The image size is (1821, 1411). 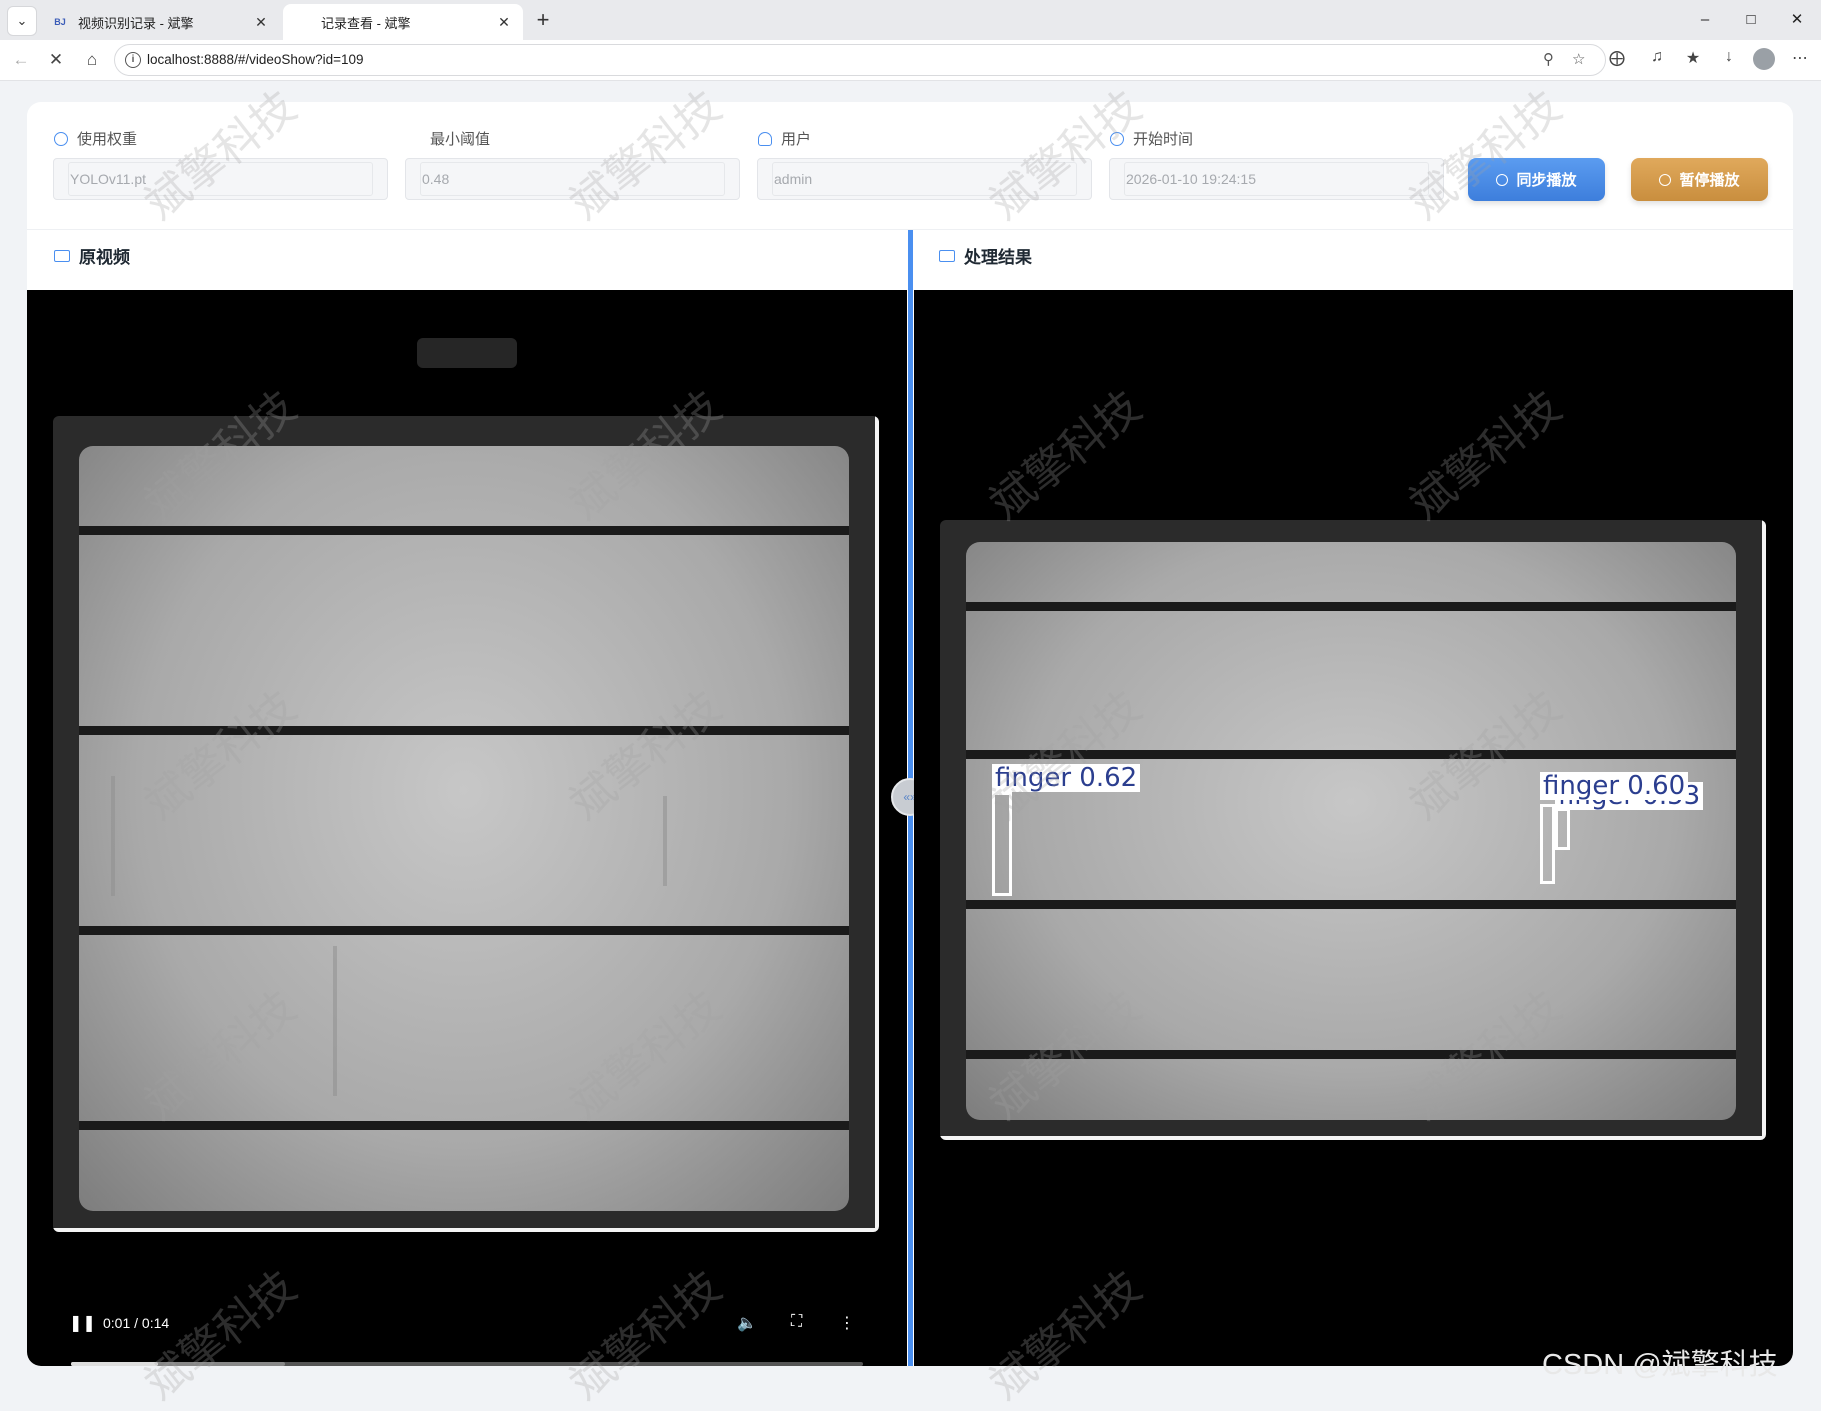 I want to click on extensions-icon: ⨁, so click(x=1617, y=60).